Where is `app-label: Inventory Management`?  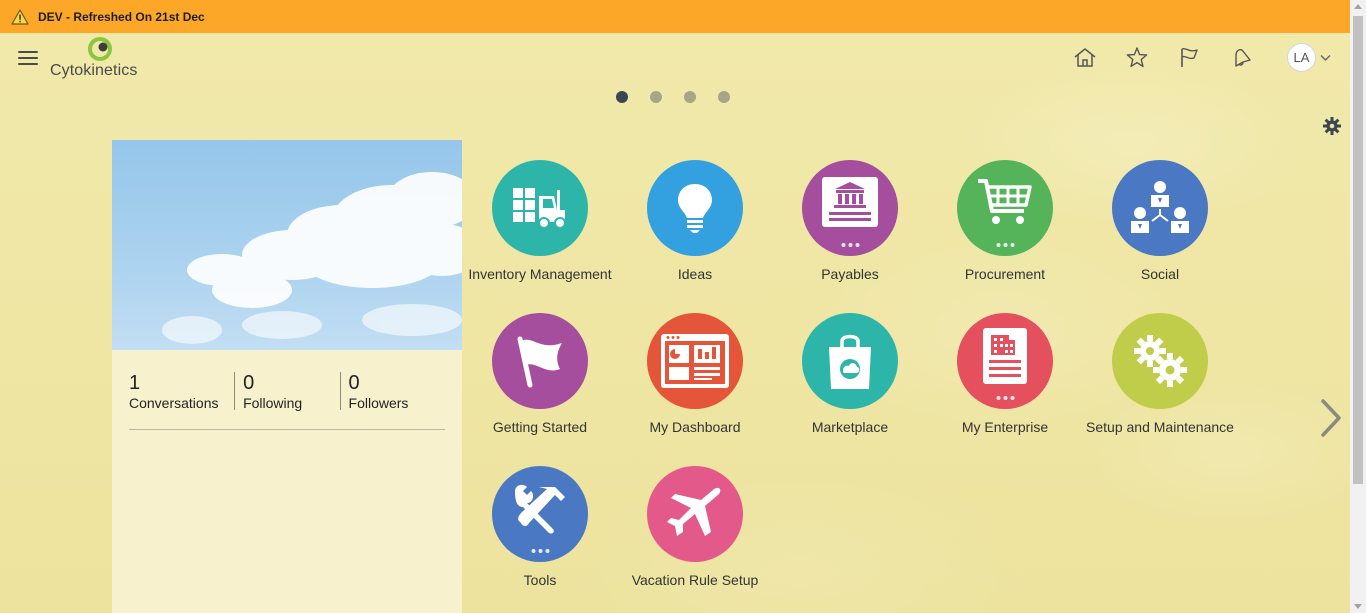
app-label: Inventory Management is located at coordinates (540, 274).